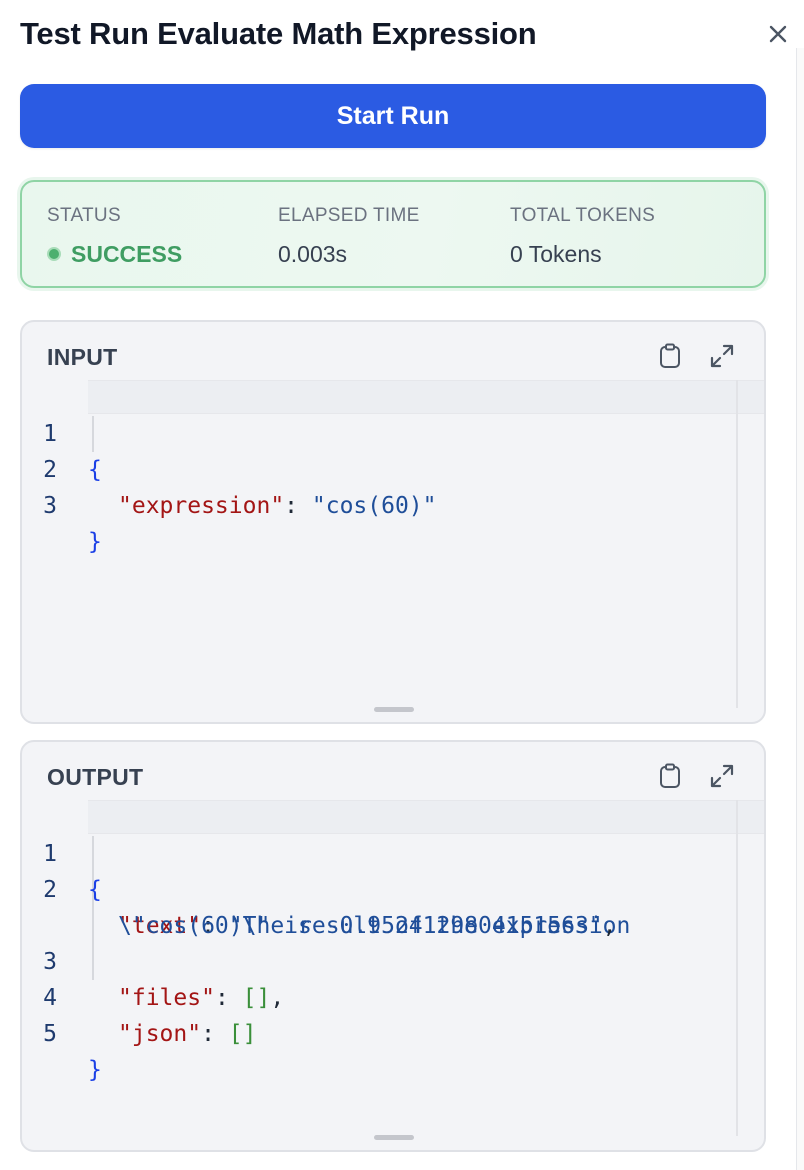 This screenshot has width=804, height=1170. What do you see at coordinates (582, 237) in the screenshot?
I see `tokens-stat: TOTAL TOKENS 0 Tokens` at bounding box center [582, 237].